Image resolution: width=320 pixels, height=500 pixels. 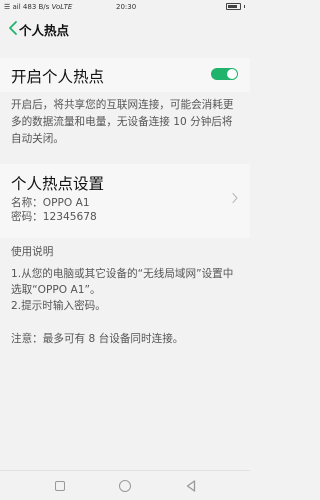 I want to click on switch-knob, so click(x=232, y=74).